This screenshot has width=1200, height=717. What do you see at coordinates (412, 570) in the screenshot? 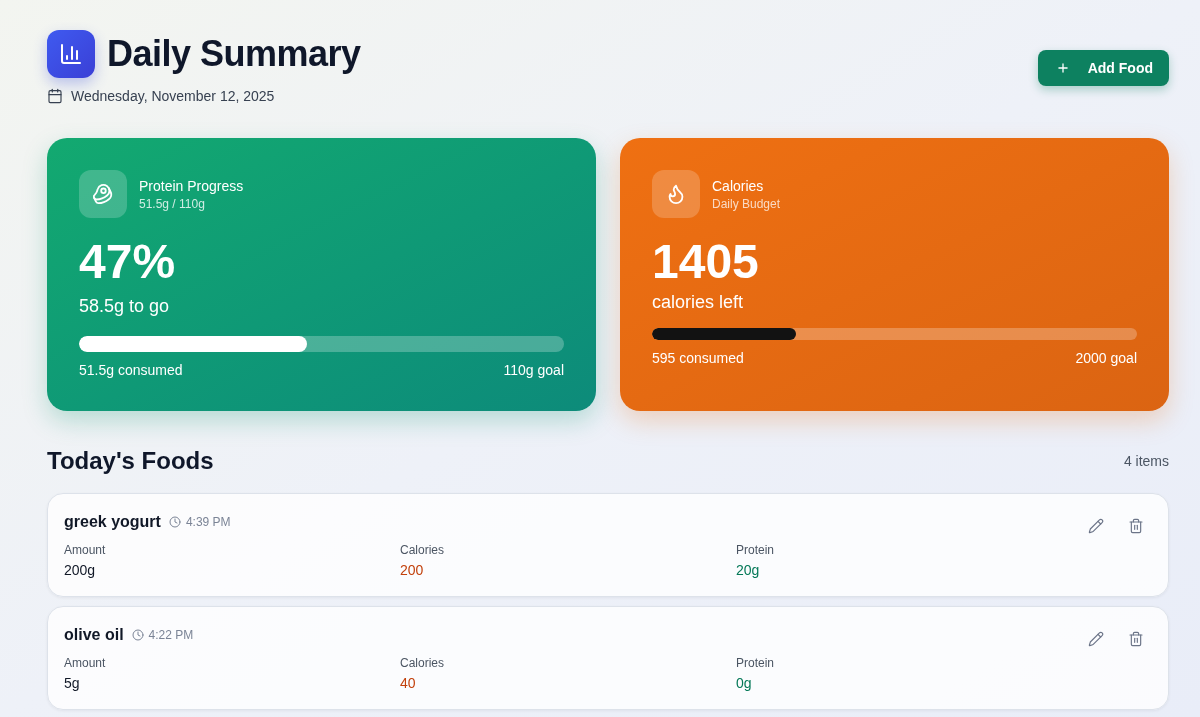
I see `field-value: 200` at bounding box center [412, 570].